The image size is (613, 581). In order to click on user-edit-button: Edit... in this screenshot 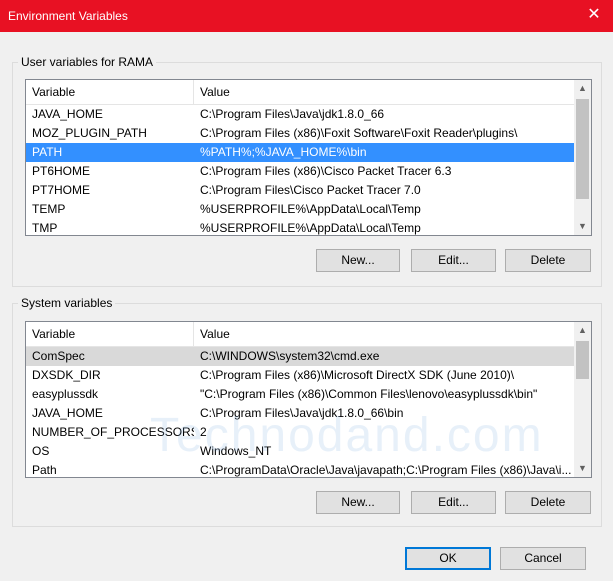, I will do `click(453, 260)`.